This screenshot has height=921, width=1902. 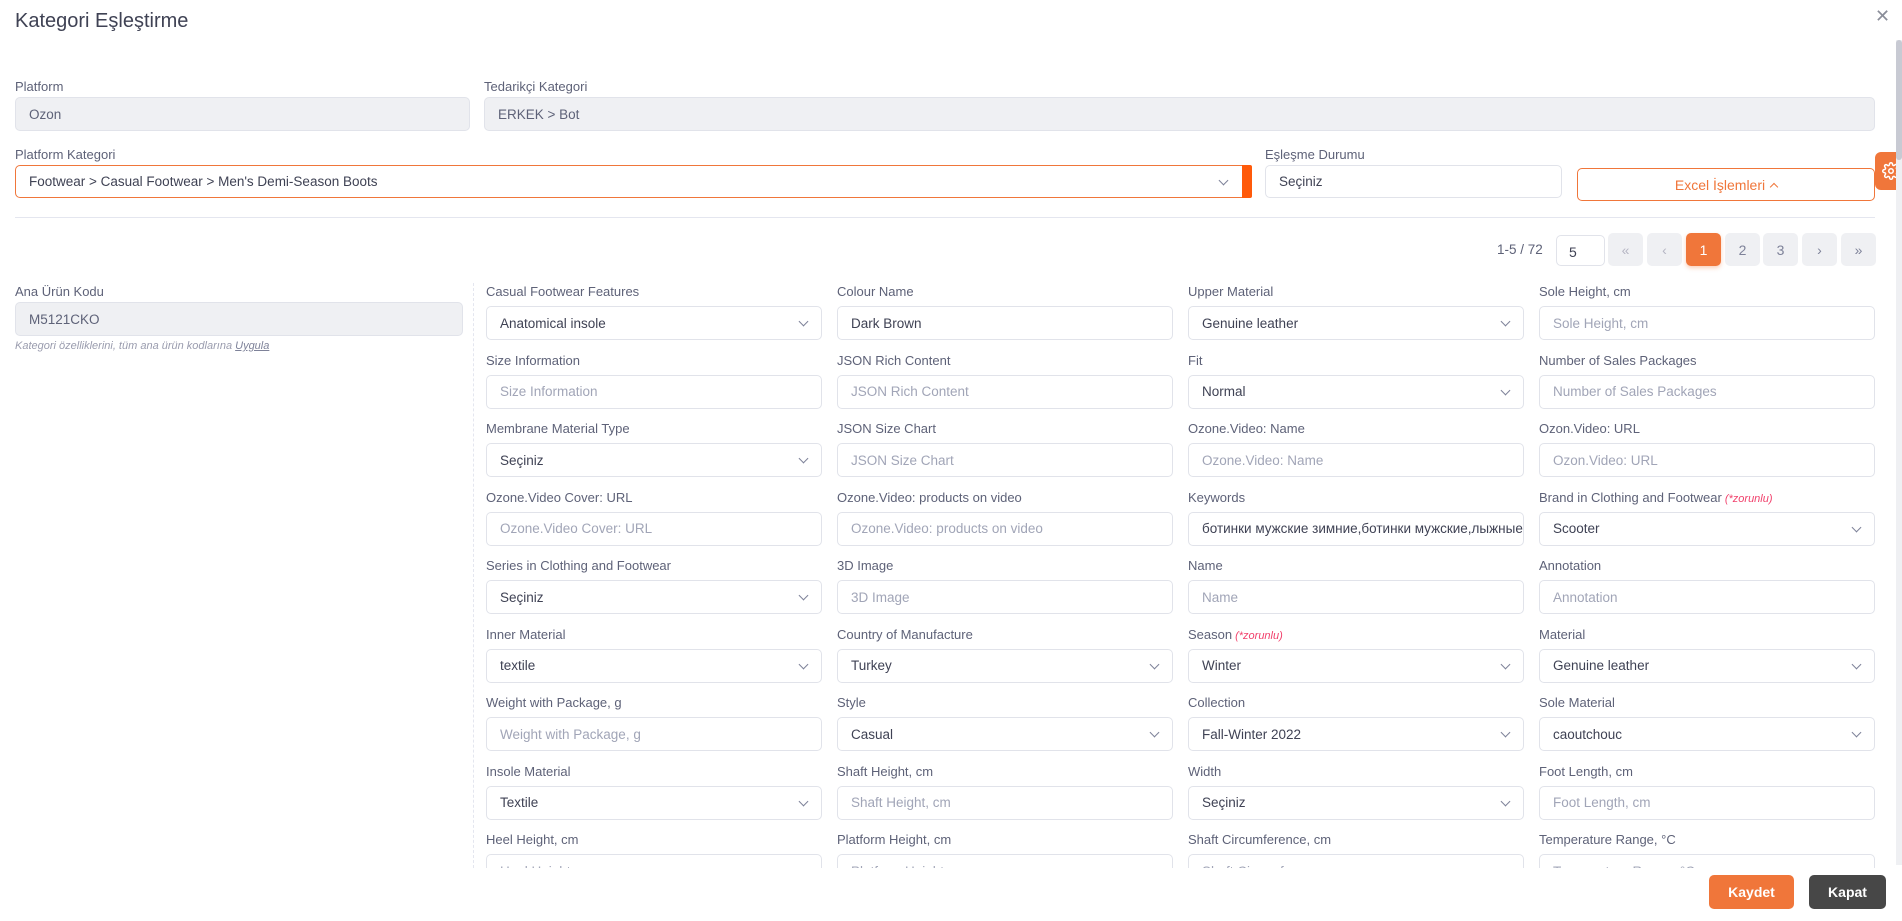 I want to click on field-label-text: Sole Material, so click(x=1577, y=702).